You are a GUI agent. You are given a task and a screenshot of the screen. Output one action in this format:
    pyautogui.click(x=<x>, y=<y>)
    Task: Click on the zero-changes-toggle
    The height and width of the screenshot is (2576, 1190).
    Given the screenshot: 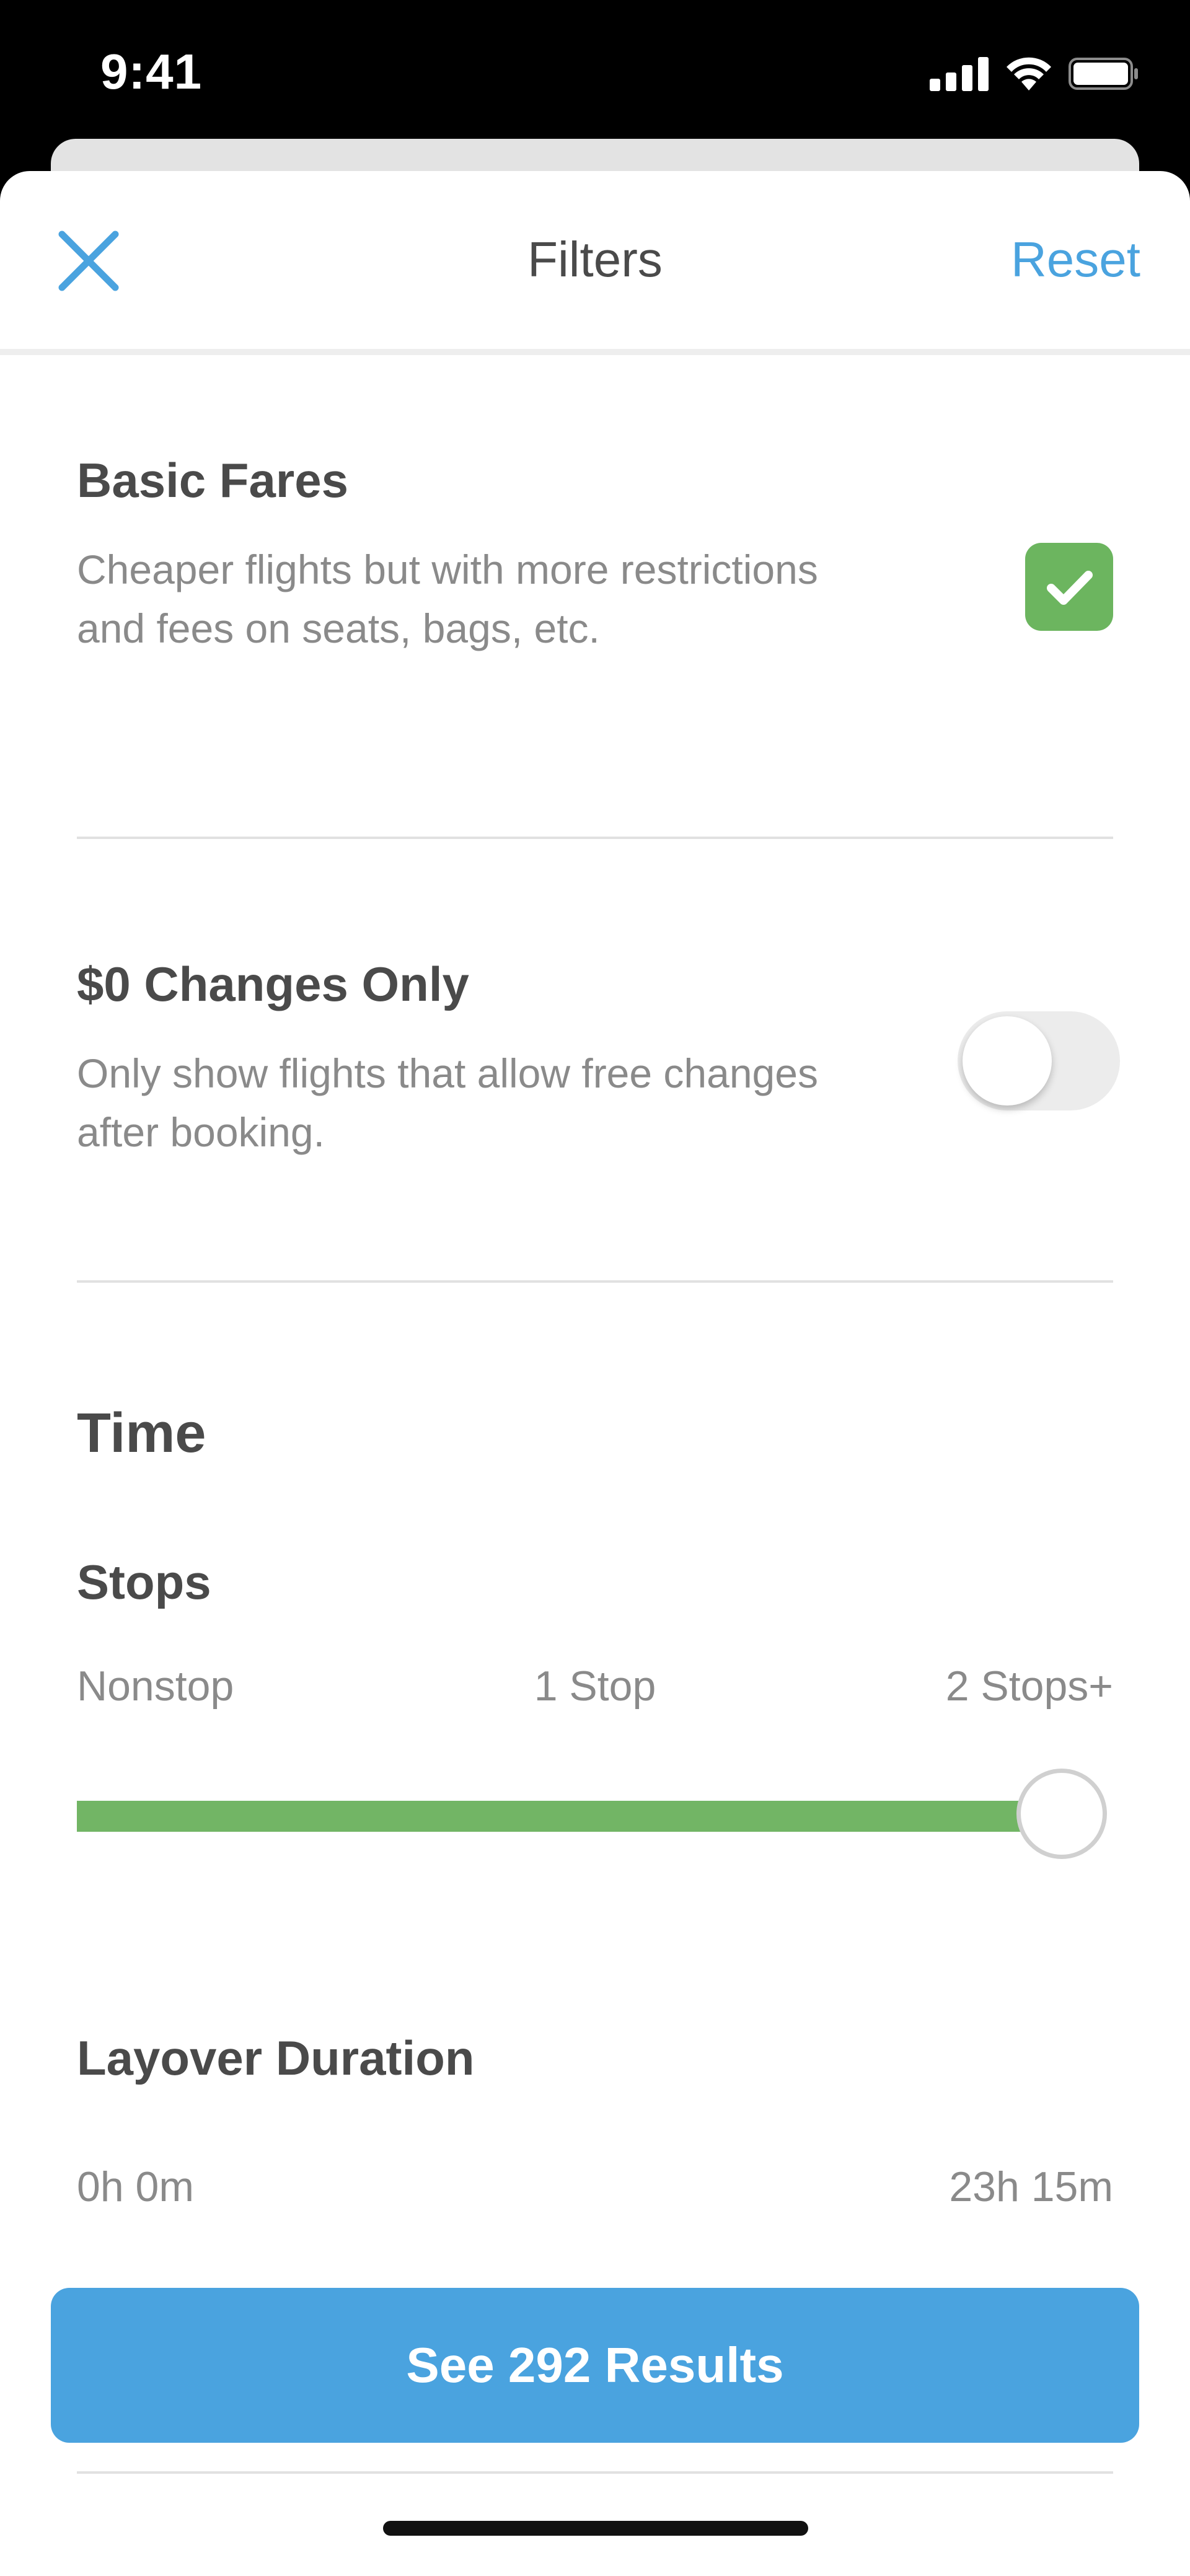 What is the action you would take?
    pyautogui.click(x=1039, y=1061)
    